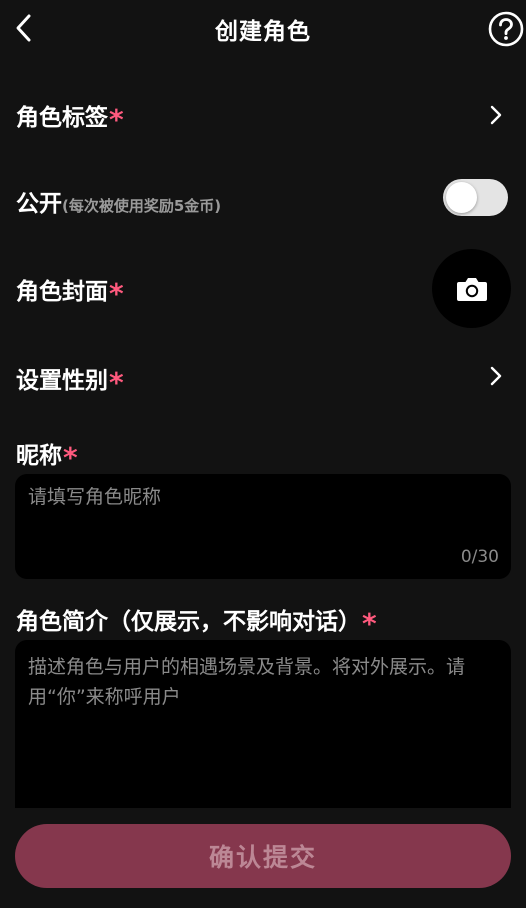  Describe the element at coordinates (196, 623) in the screenshot. I see `intro-label: 角色简介（仅展示，不影响对话）*` at that location.